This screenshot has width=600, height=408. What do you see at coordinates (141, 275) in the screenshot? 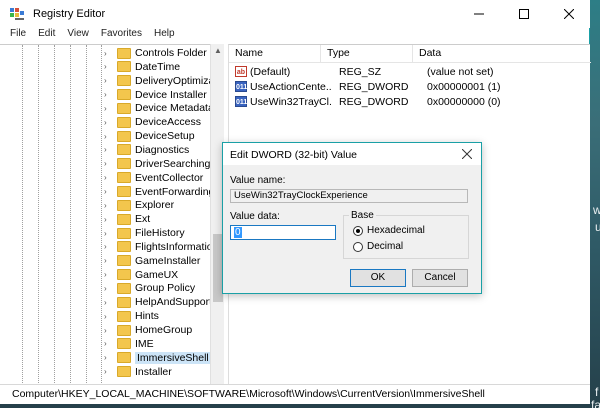
I see `tree-item: › GameUX` at bounding box center [141, 275].